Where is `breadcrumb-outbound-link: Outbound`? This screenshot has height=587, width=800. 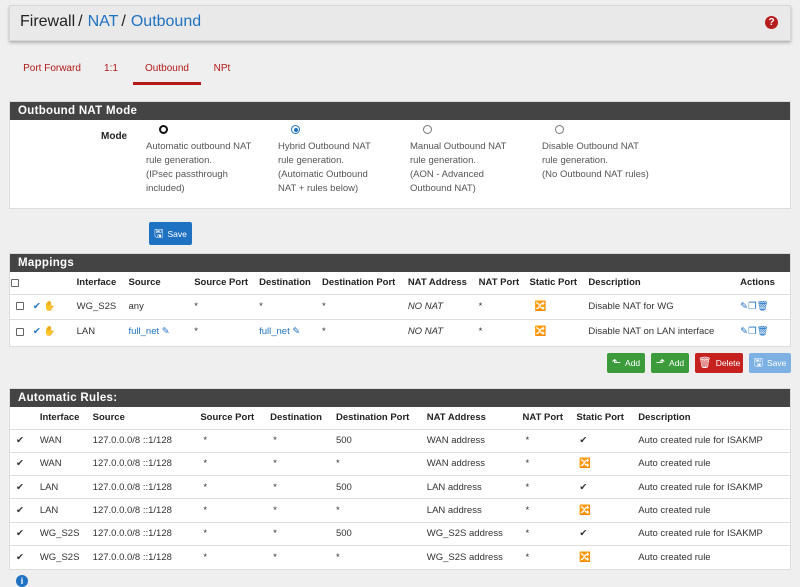
breadcrumb-outbound-link: Outbound is located at coordinates (166, 21).